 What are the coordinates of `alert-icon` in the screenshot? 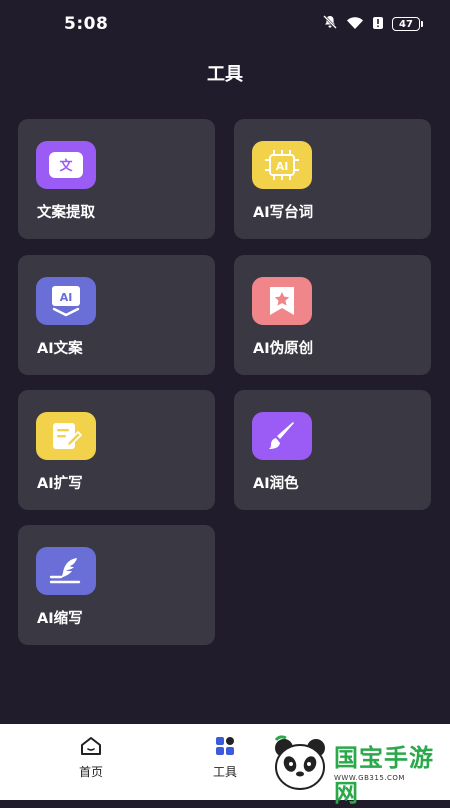 It's located at (378, 24).